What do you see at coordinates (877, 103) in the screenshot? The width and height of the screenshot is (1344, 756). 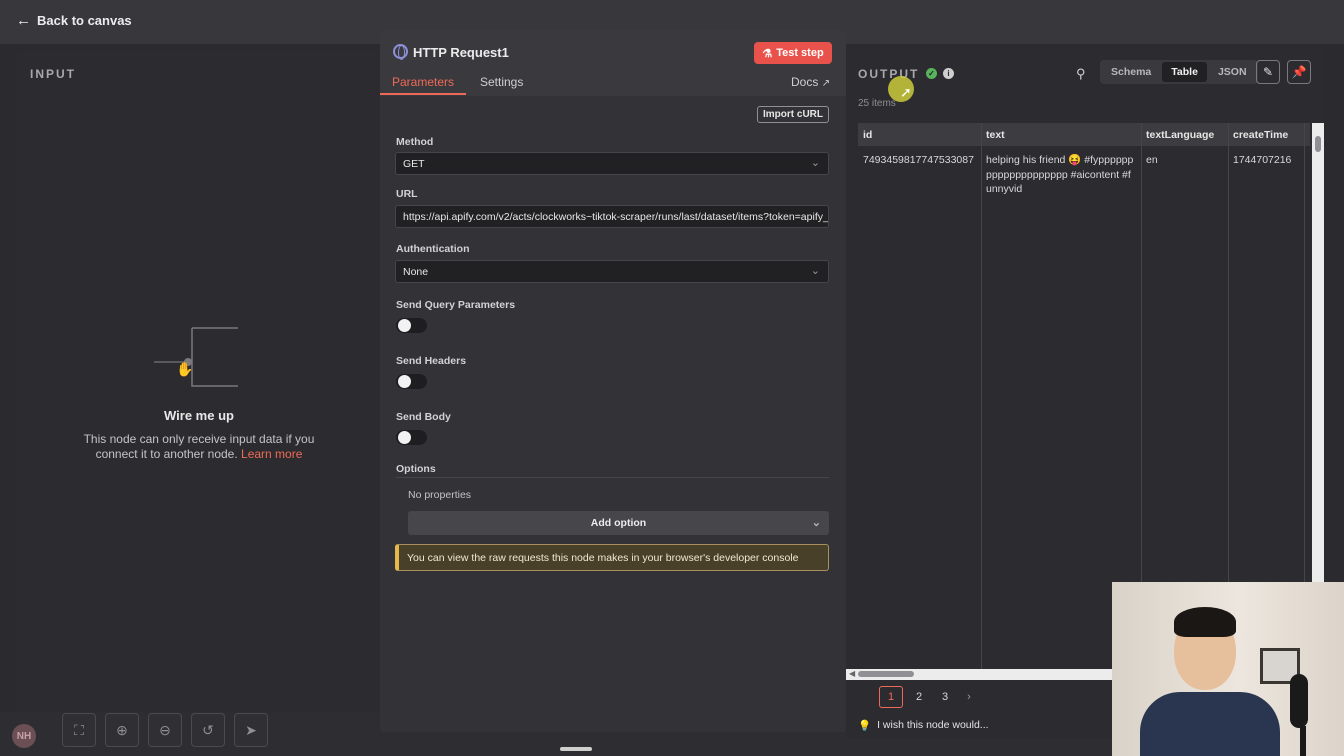 I see `items-count: 25 items` at bounding box center [877, 103].